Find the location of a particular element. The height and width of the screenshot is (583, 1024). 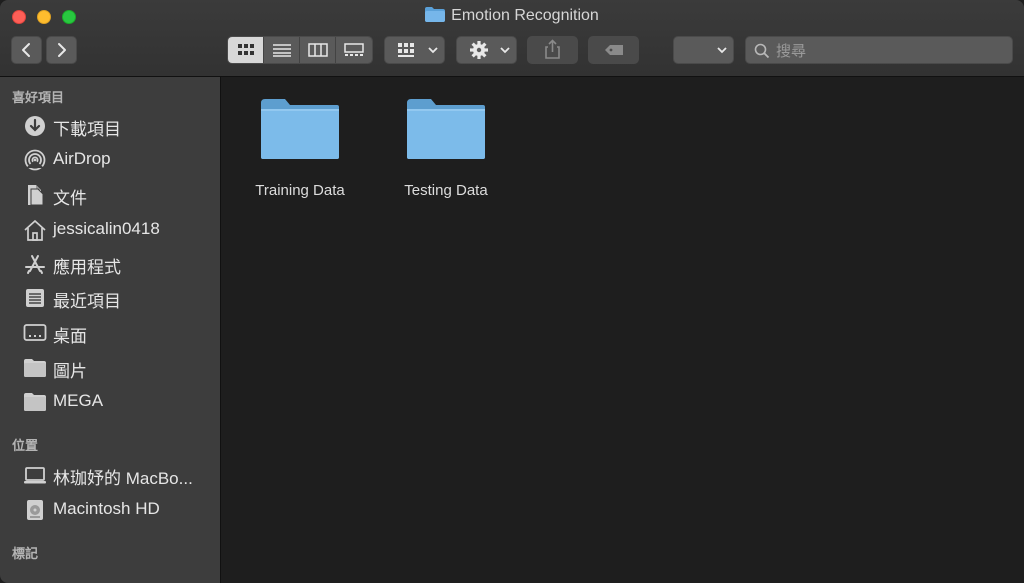

icon-view-button is located at coordinates (246, 50).